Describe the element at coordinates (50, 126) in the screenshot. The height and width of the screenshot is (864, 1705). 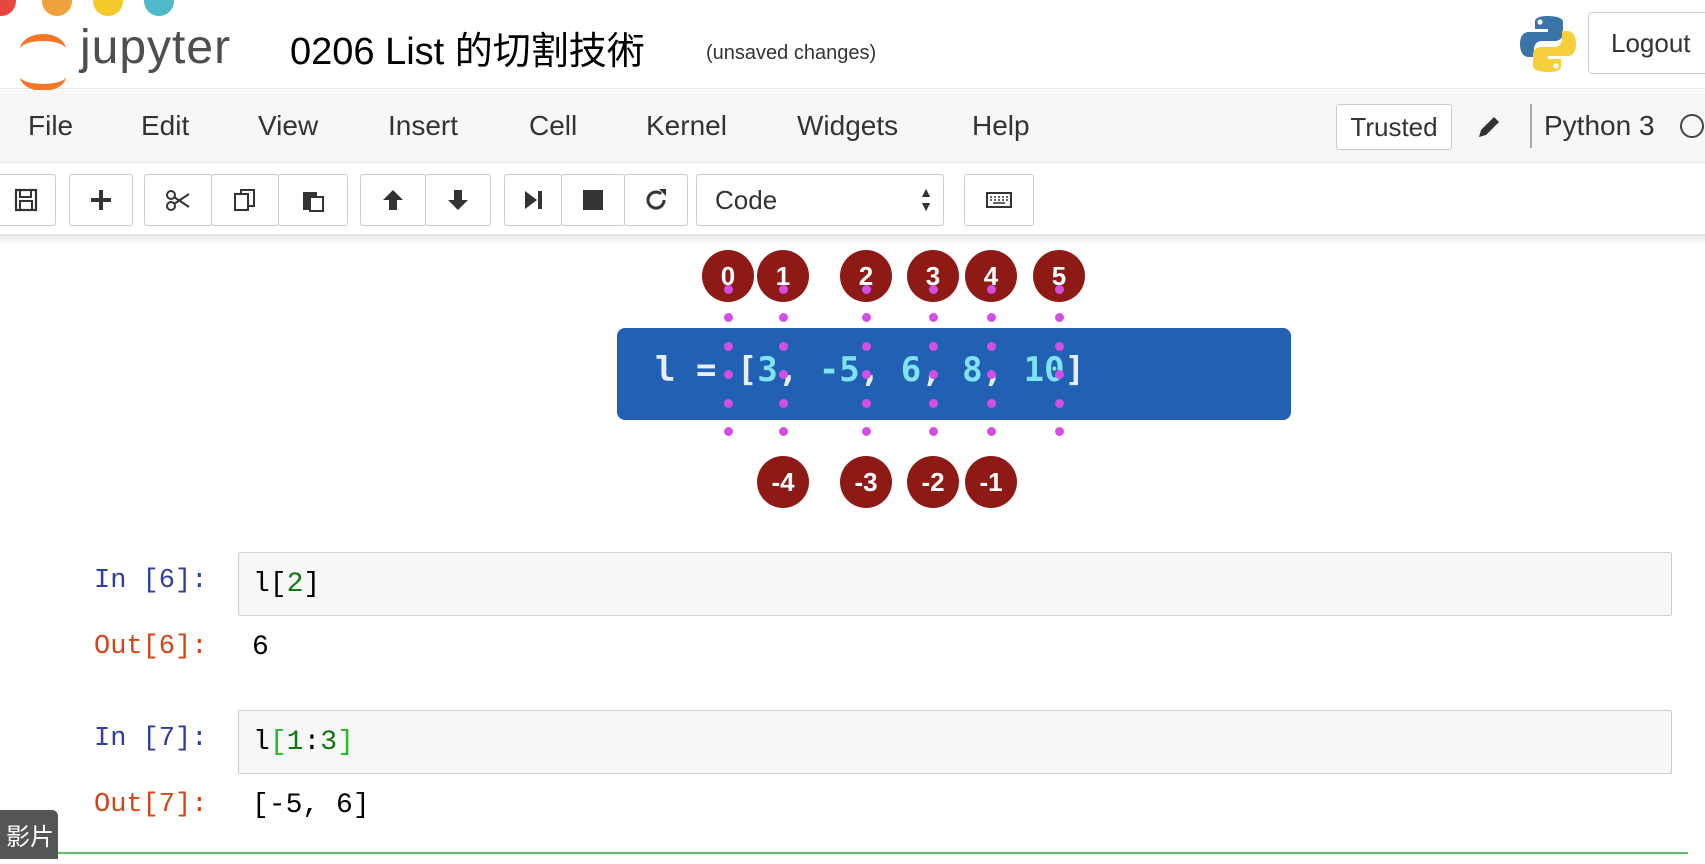
I see `menu-file: File` at that location.